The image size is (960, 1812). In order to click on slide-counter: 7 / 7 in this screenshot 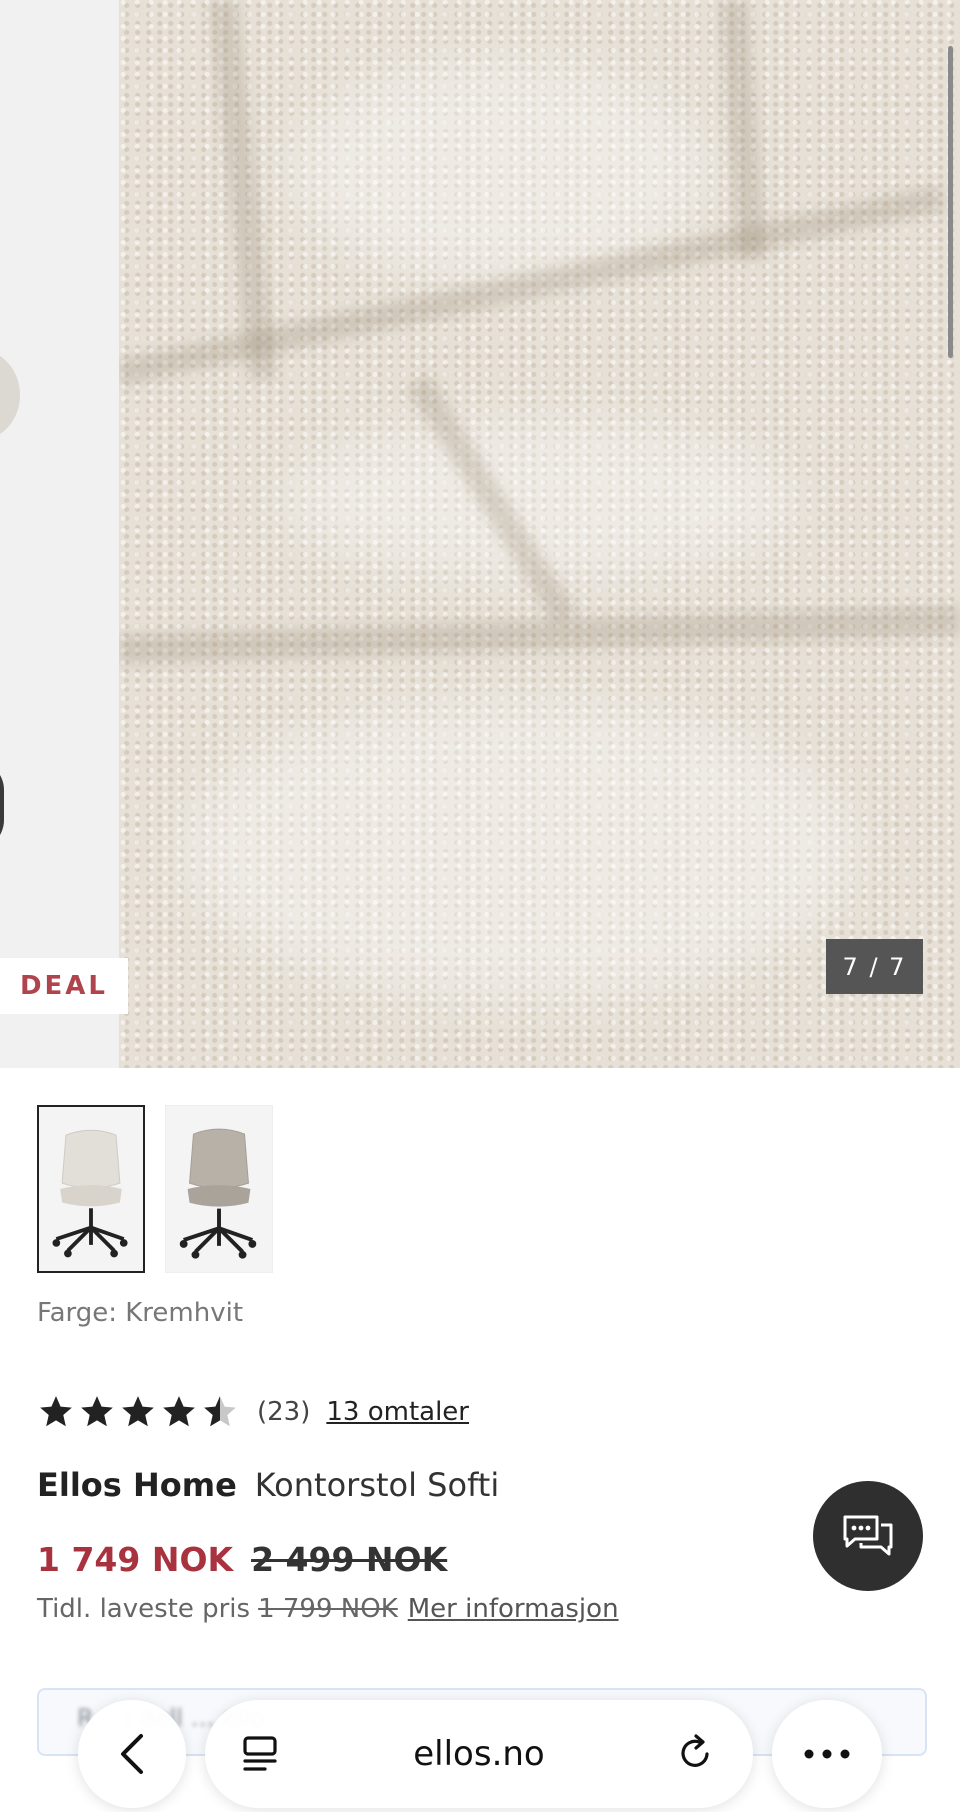, I will do `click(874, 966)`.